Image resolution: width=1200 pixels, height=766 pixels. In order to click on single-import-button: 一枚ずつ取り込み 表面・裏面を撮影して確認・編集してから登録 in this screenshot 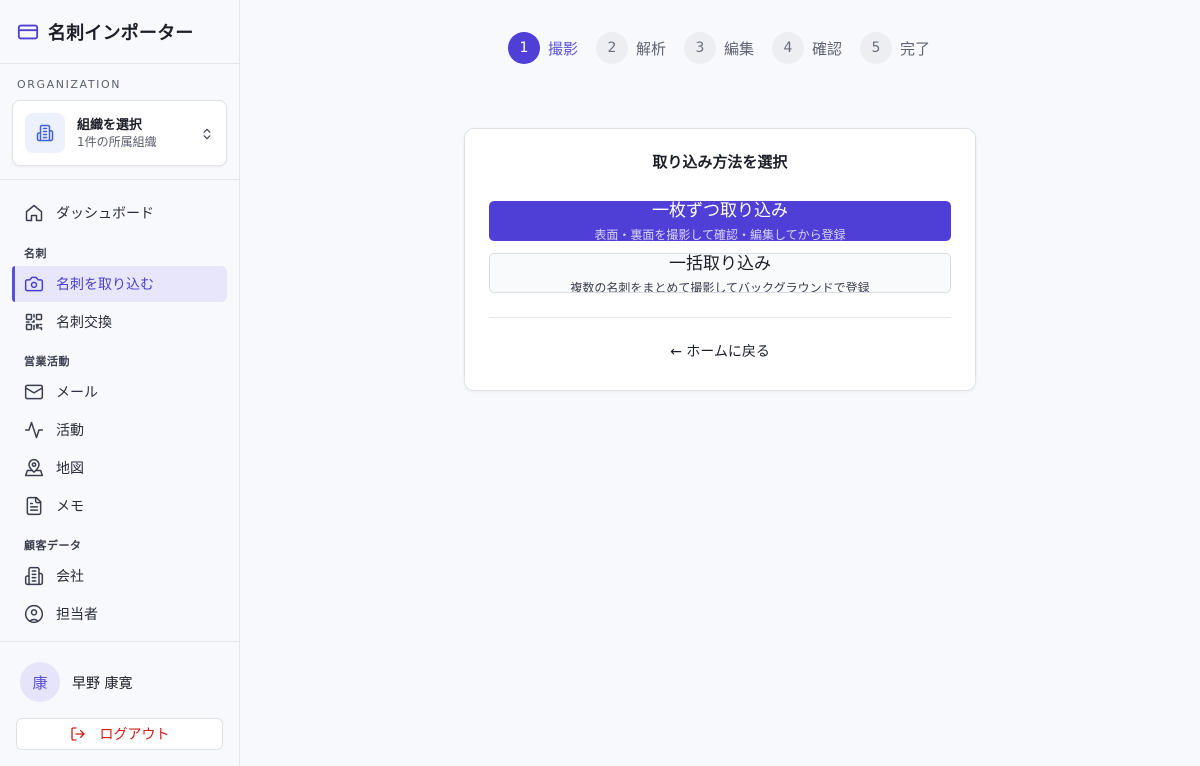, I will do `click(720, 221)`.